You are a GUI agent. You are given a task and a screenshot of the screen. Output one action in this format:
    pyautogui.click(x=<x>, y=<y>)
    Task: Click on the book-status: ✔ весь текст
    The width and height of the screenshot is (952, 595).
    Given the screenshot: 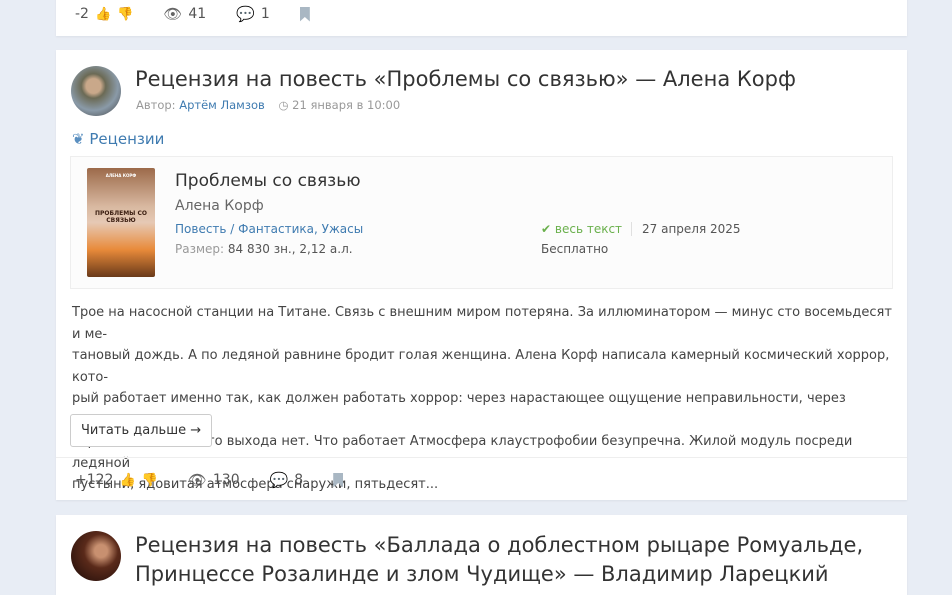 What is the action you would take?
    pyautogui.click(x=582, y=229)
    